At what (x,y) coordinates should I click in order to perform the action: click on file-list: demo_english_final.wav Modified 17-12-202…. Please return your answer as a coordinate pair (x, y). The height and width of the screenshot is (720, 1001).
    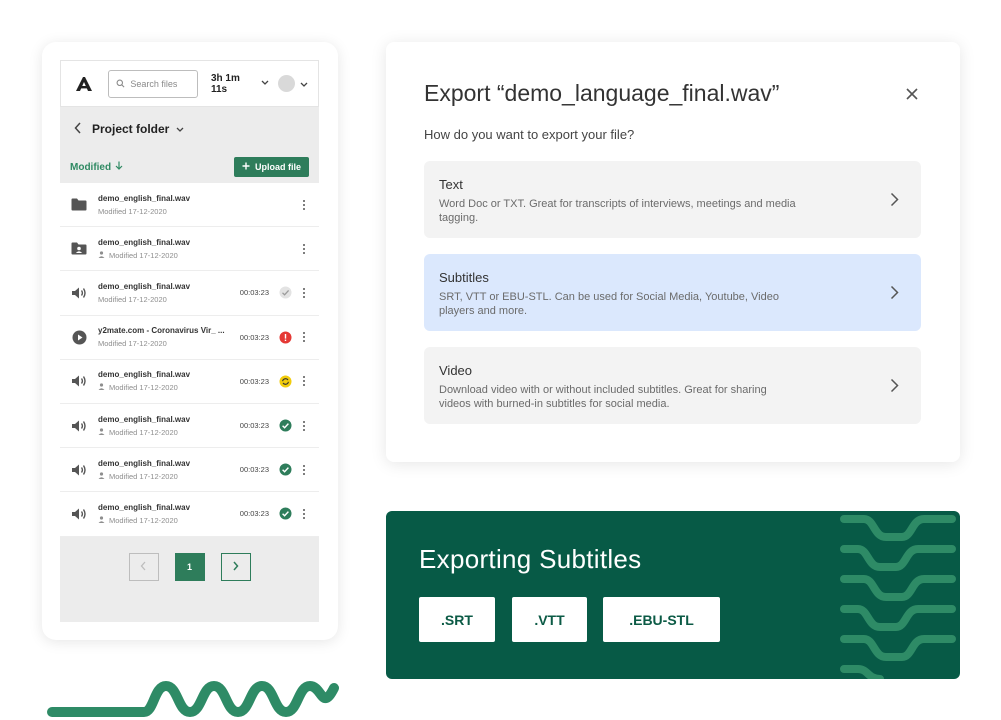
    Looking at the image, I should click on (189, 360).